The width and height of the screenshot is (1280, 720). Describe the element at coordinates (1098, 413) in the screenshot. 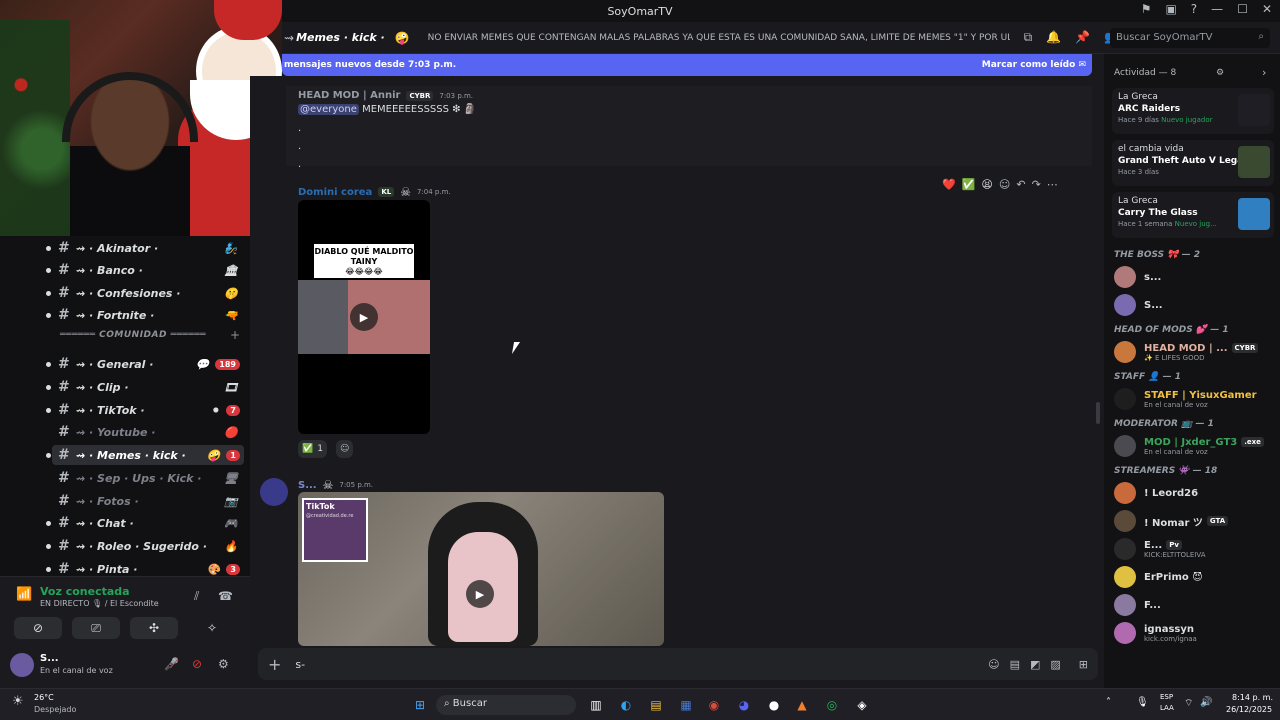

I see `chat-scrollbar` at that location.